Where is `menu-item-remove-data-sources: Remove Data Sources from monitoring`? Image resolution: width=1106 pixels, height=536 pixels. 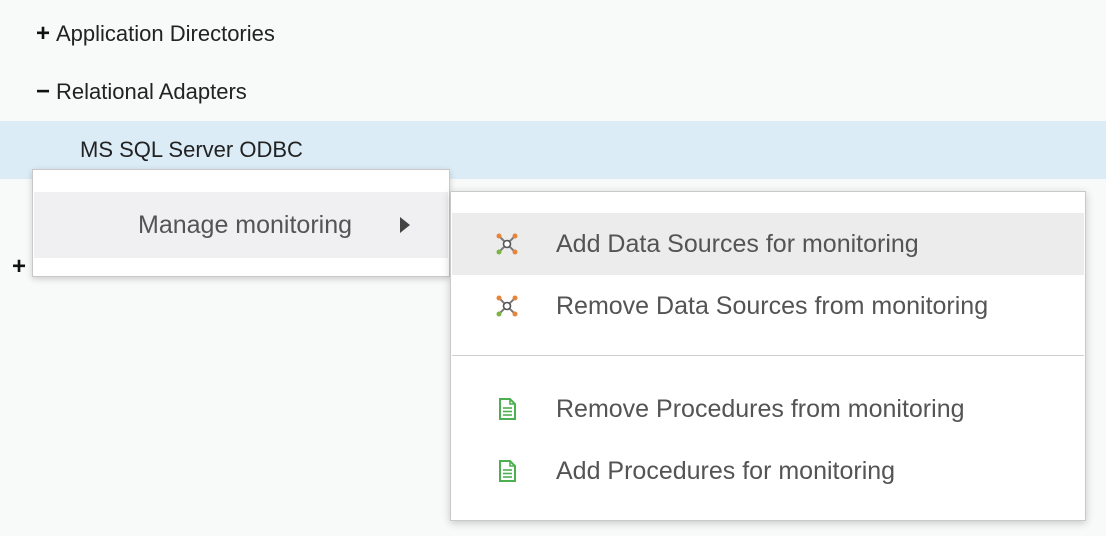
menu-item-remove-data-sources: Remove Data Sources from monitoring is located at coordinates (768, 306).